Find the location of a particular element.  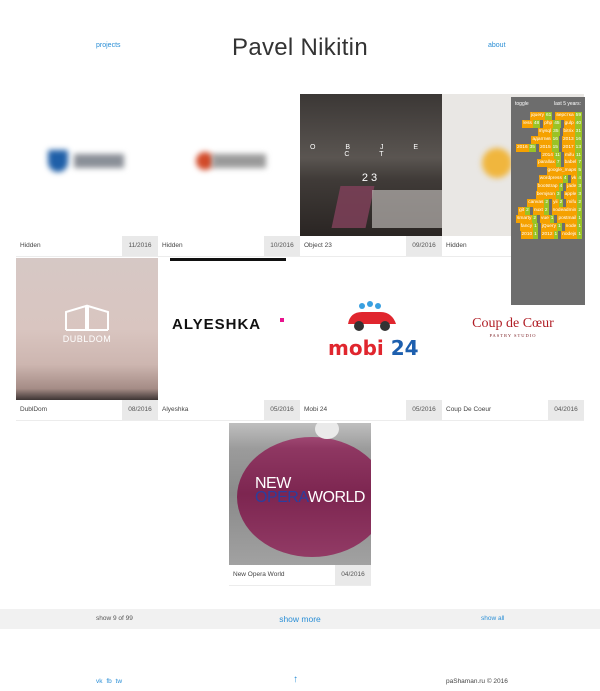

tag-count: 48 is located at coordinates (536, 123).